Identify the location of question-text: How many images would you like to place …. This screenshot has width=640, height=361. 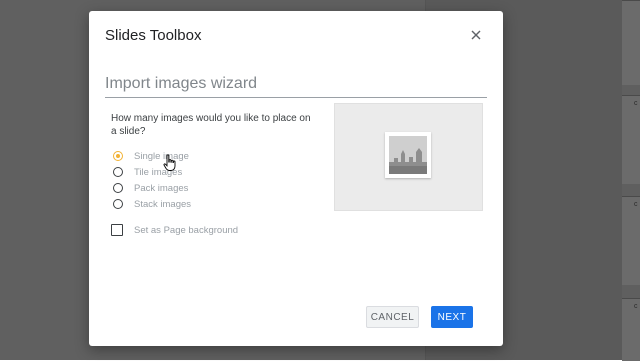
(211, 125).